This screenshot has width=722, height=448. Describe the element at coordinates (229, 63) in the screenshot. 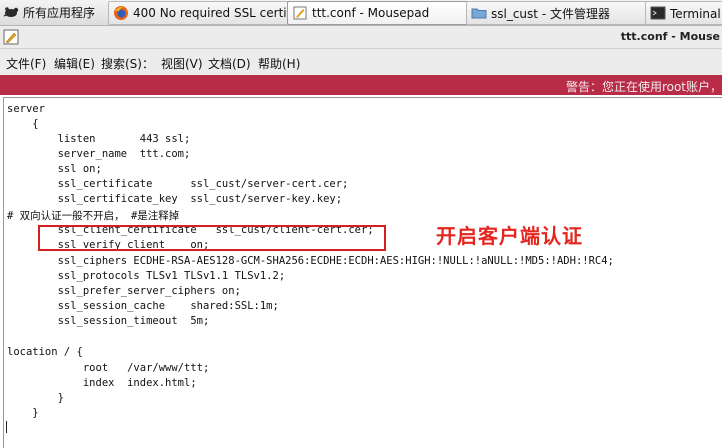

I see `menu-document: 文档(D)` at that location.